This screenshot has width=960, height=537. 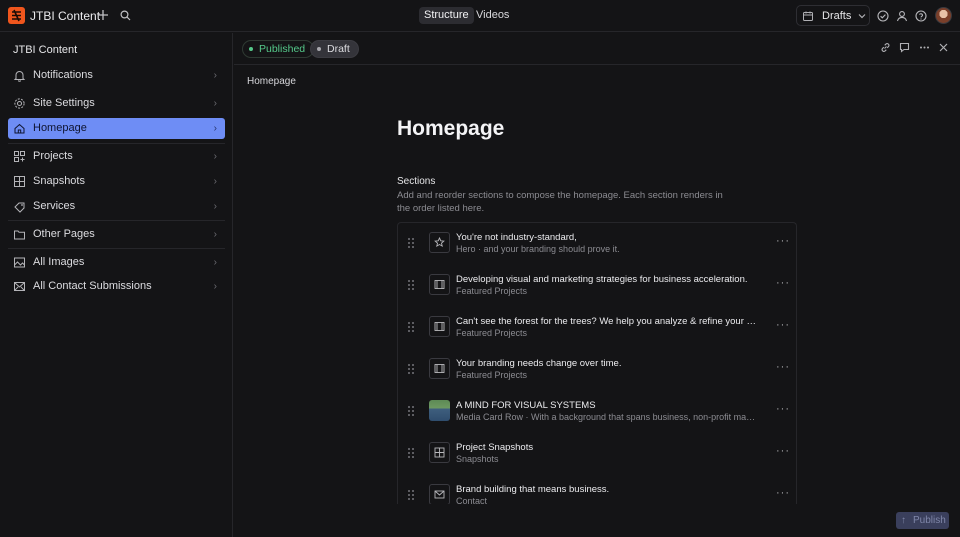 What do you see at coordinates (63, 75) in the screenshot?
I see `sidebar-item-label: Notifications` at bounding box center [63, 75].